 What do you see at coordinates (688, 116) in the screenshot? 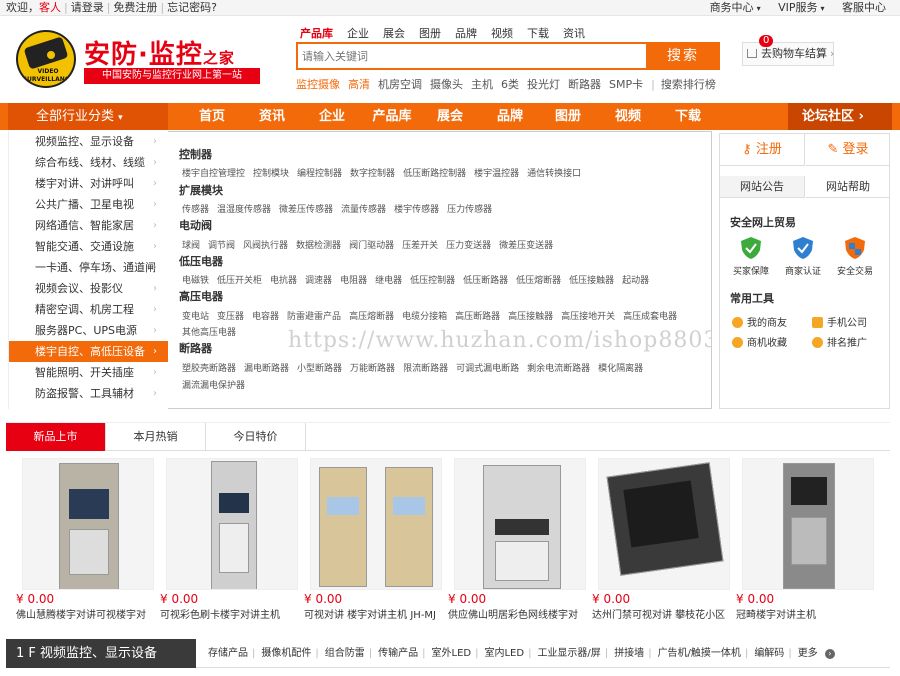
I see `nav-downloads: 下载` at bounding box center [688, 116].